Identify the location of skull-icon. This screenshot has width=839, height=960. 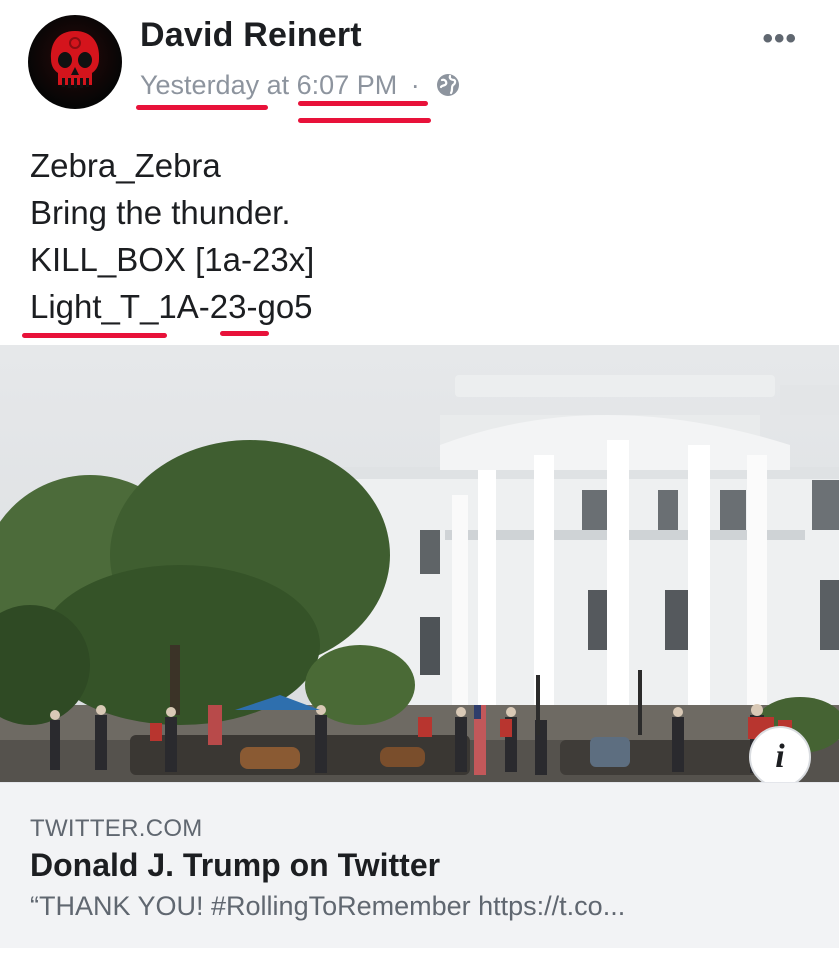
(75, 59).